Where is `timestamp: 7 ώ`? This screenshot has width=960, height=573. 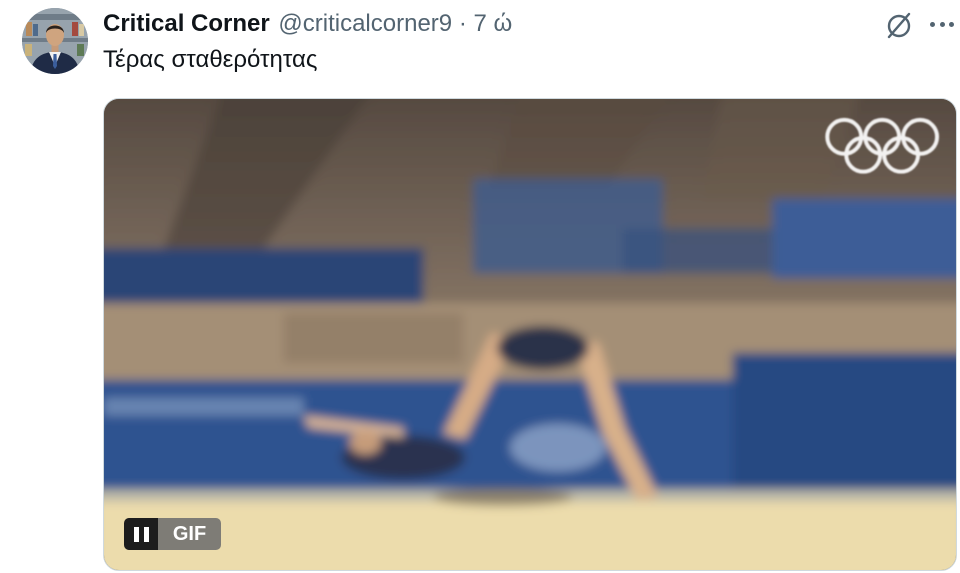
timestamp: 7 ώ is located at coordinates (492, 23).